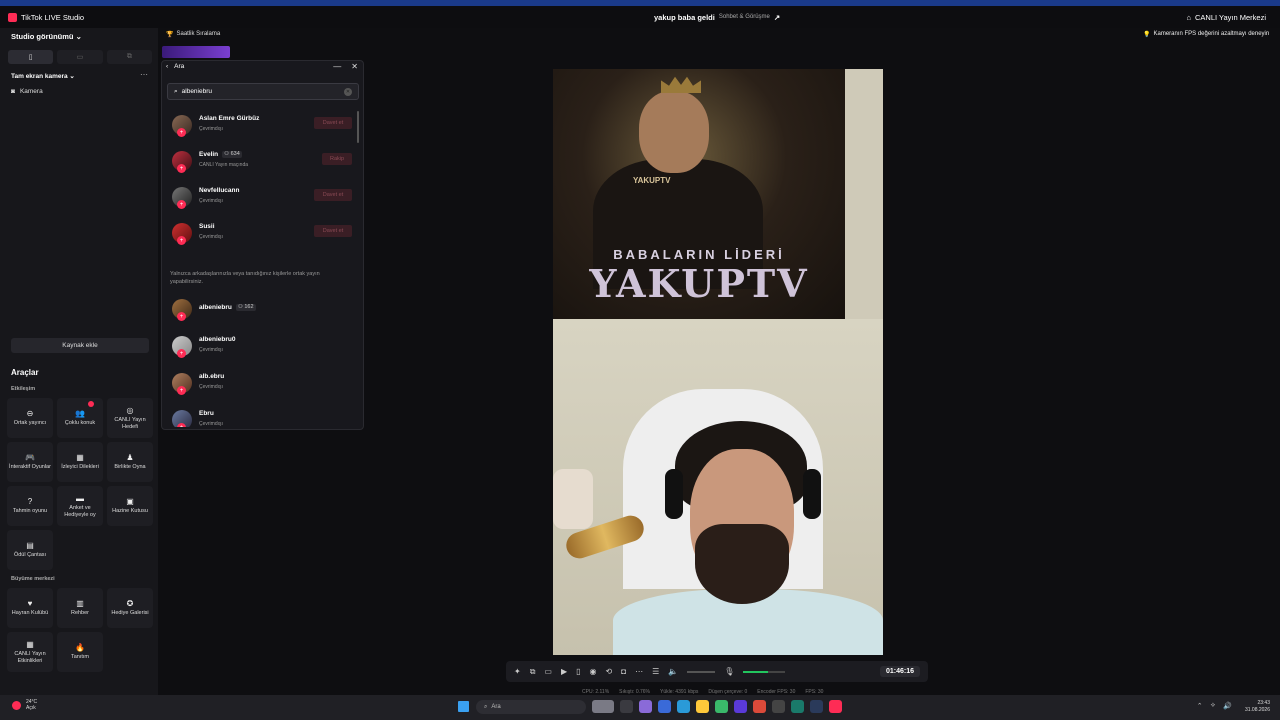 The width and height of the screenshot is (1280, 720). What do you see at coordinates (603, 706) in the screenshot?
I see `app-widget-icon` at bounding box center [603, 706].